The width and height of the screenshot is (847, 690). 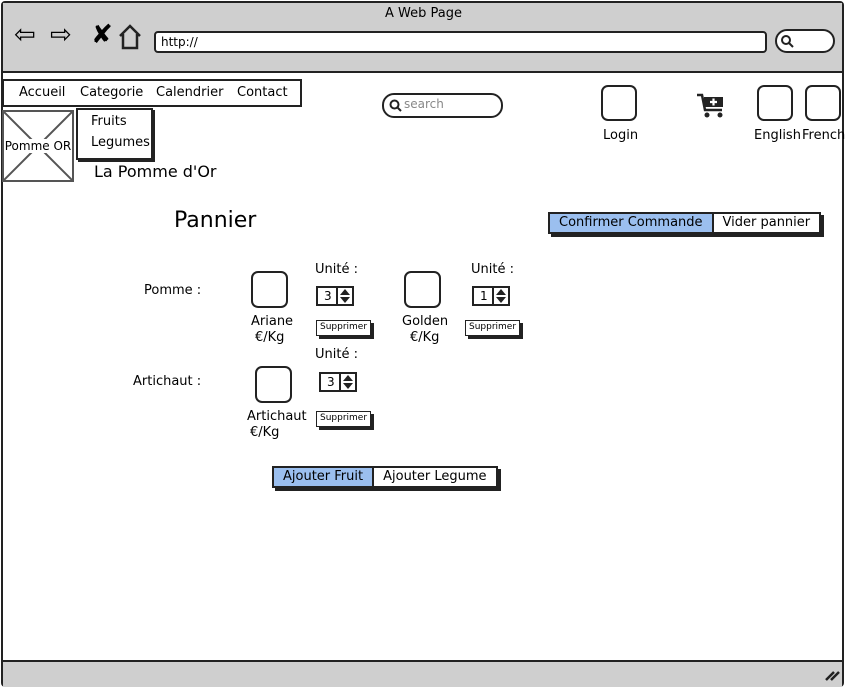 What do you see at coordinates (189, 92) in the screenshot?
I see `menu-item-calendrier: Calendrier` at bounding box center [189, 92].